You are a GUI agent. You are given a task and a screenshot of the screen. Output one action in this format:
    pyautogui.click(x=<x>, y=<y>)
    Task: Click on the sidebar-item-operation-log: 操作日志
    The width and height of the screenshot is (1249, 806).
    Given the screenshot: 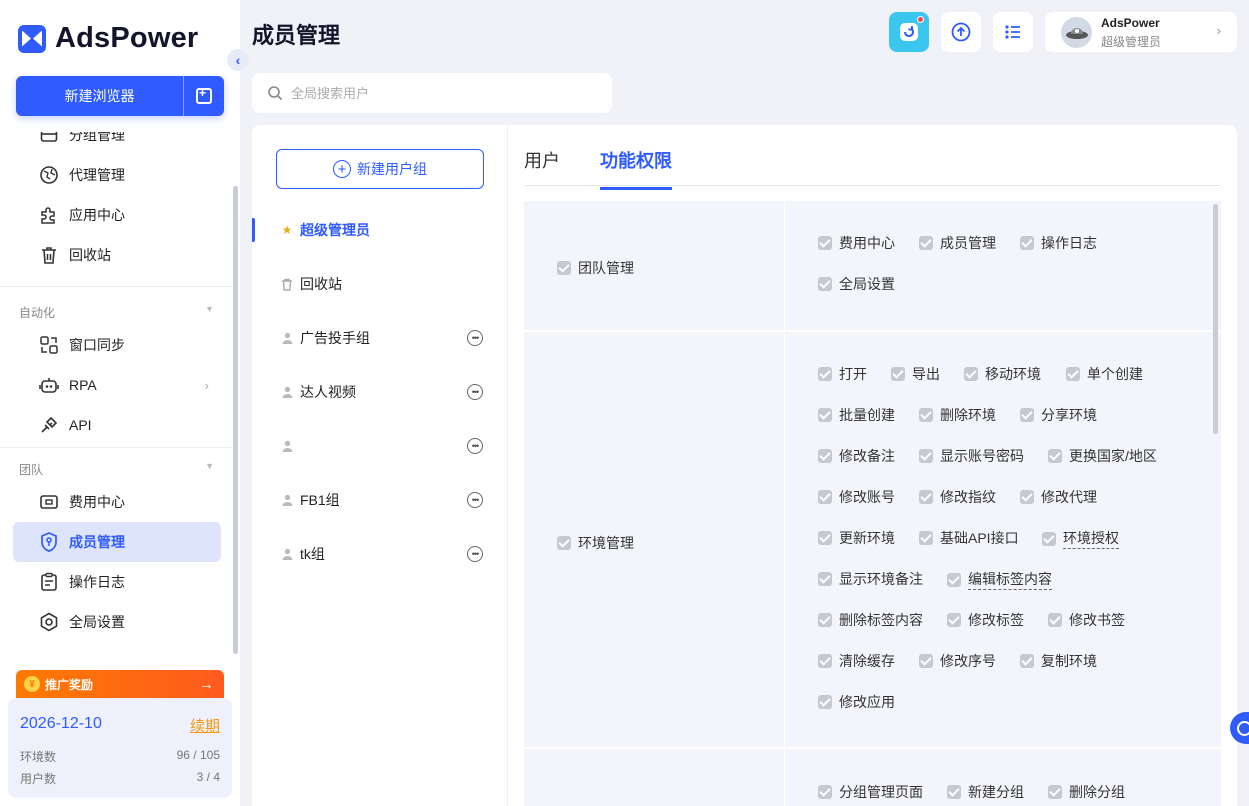 What is the action you would take?
    pyautogui.click(x=117, y=582)
    